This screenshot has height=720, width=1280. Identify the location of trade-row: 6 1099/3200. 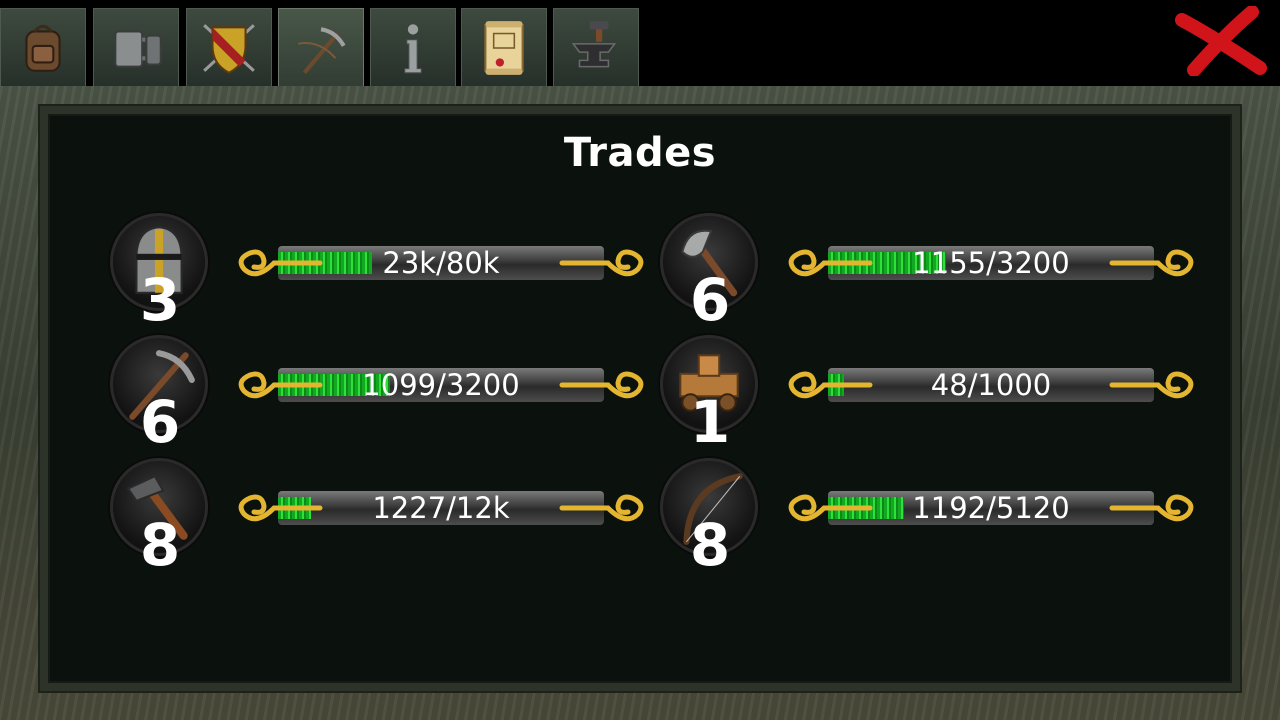
(410, 395).